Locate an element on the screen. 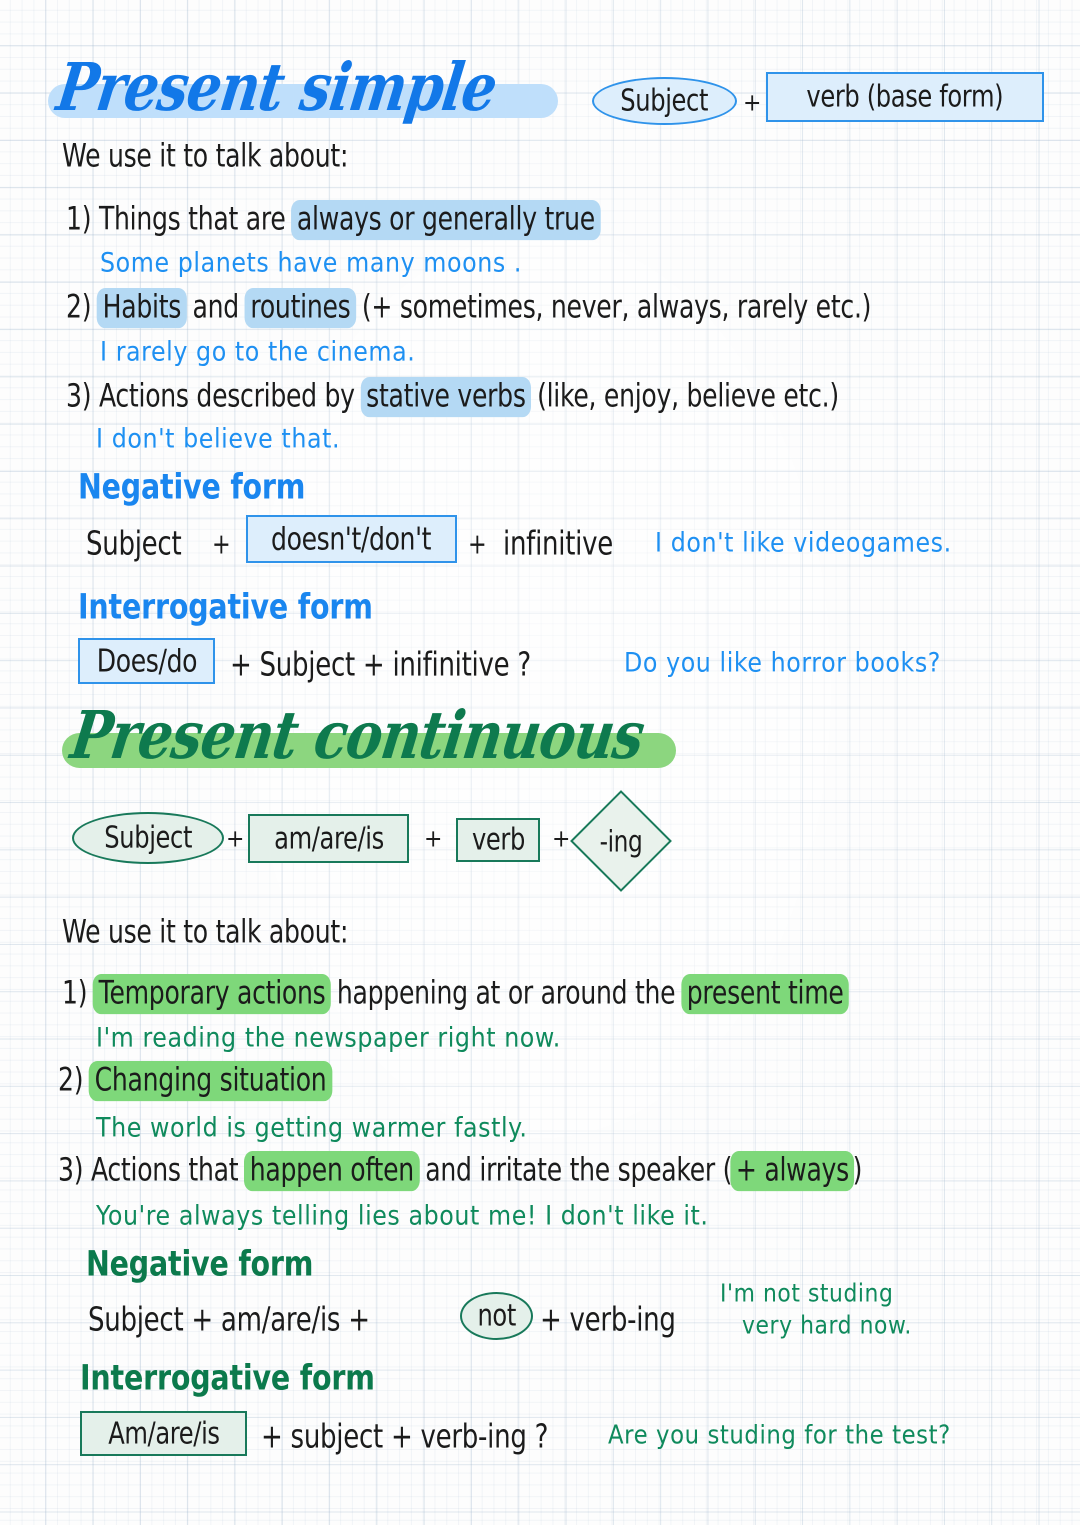 This screenshot has height=1525, width=1080. present-continuous-not-oval: not is located at coordinates (496, 1316).